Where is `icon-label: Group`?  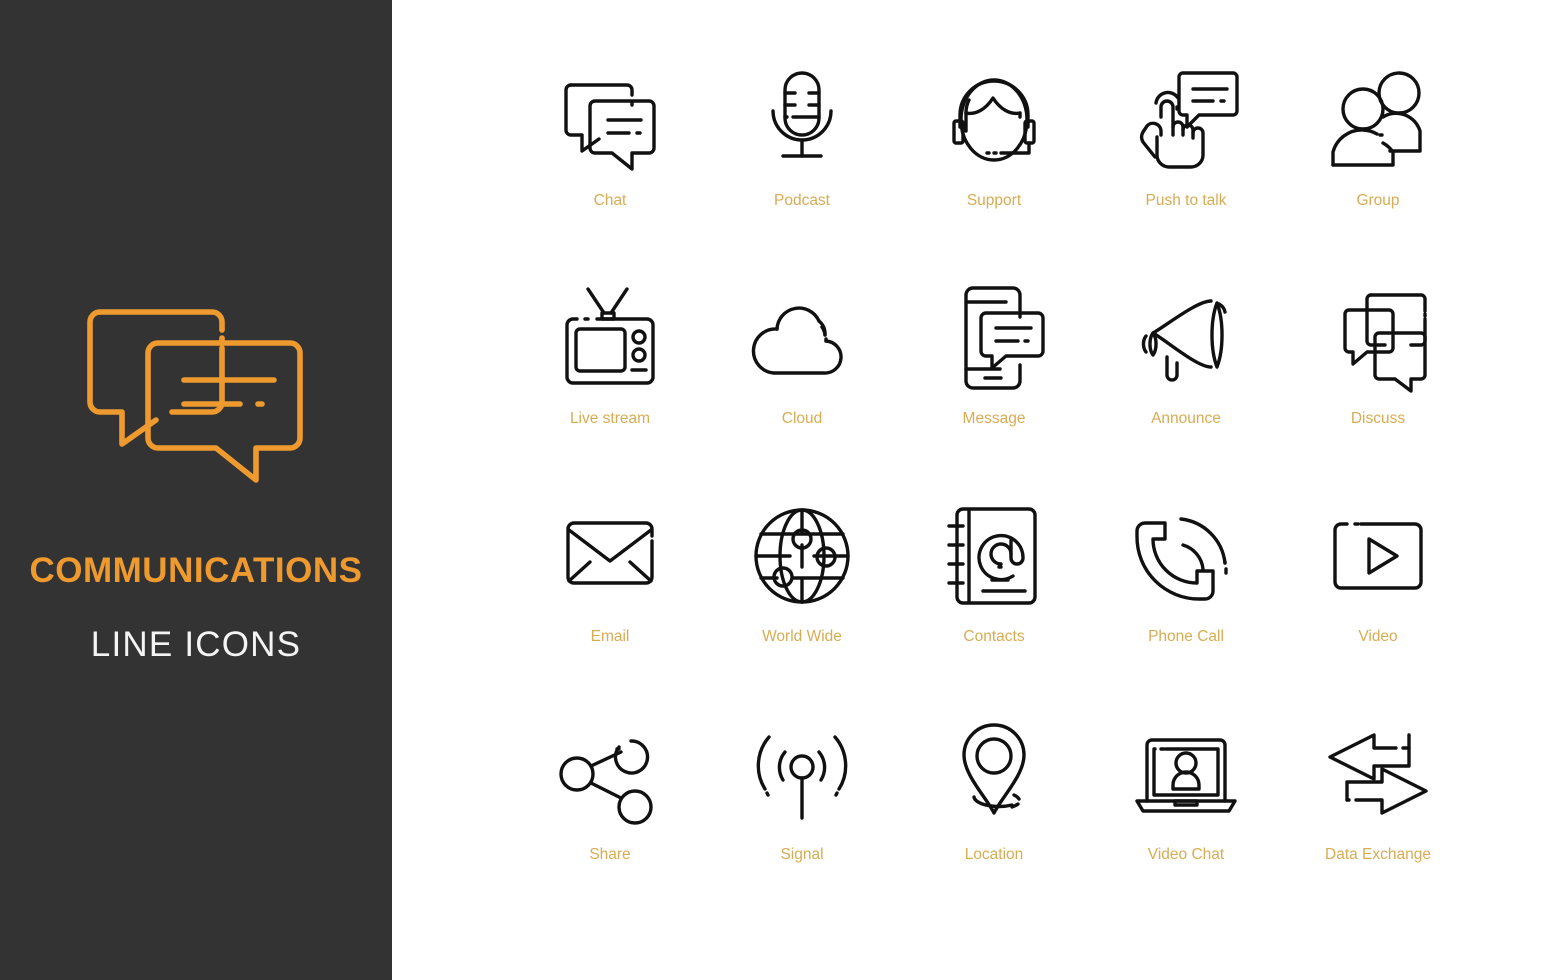
icon-label: Group is located at coordinates (1378, 200).